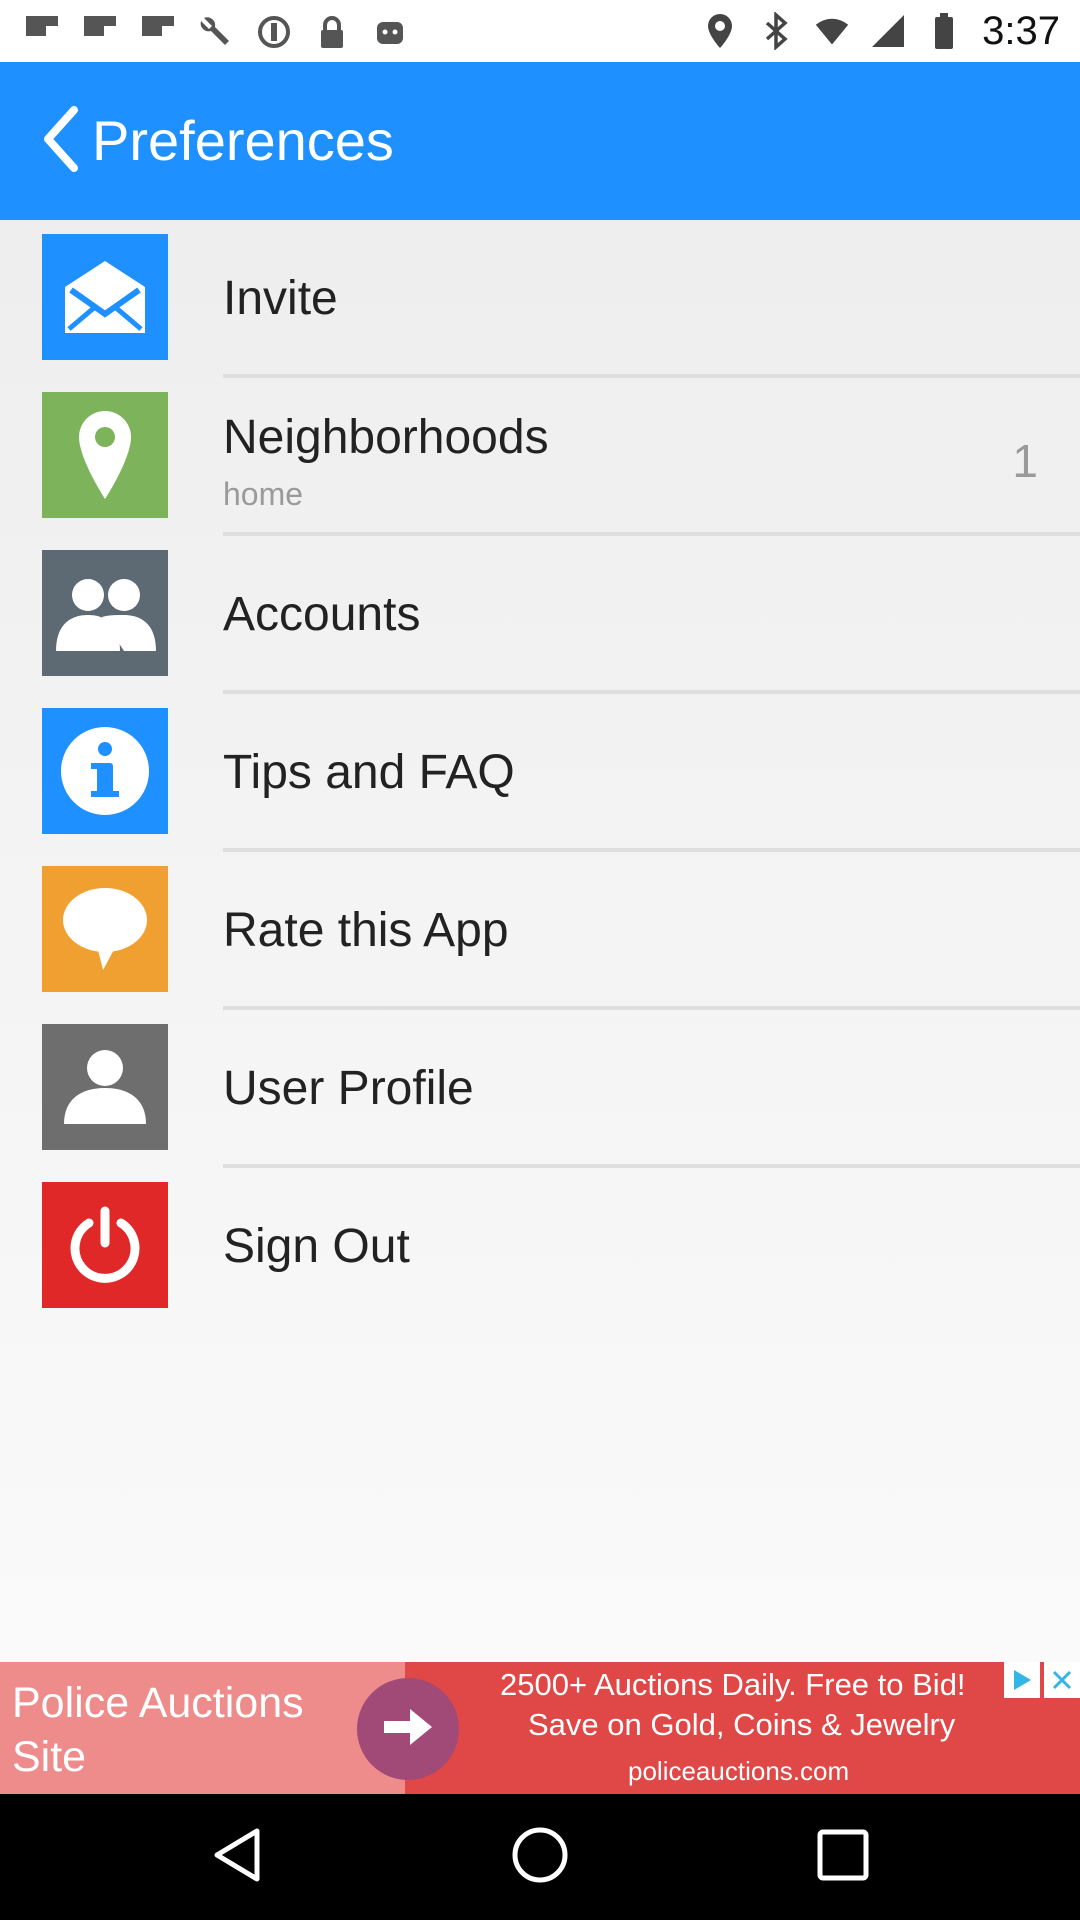 The image size is (1080, 1920). I want to click on info-icon, so click(105, 771).